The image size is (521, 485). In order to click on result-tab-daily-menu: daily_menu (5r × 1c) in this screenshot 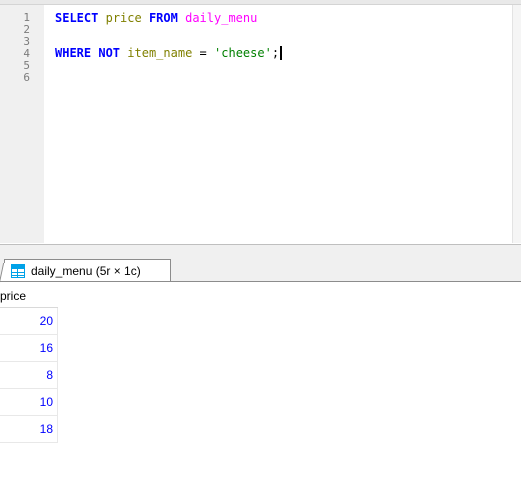, I will do `click(87, 270)`.